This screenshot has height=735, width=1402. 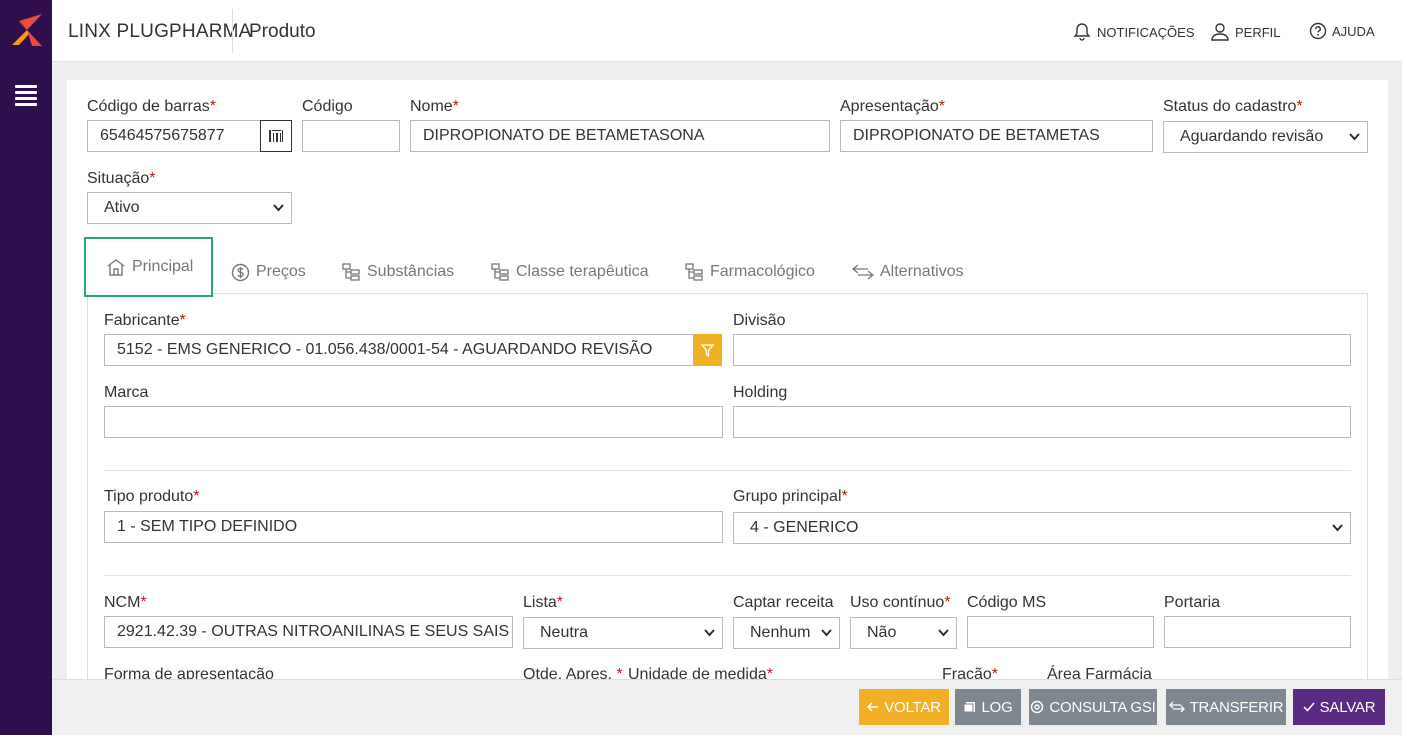 I want to click on profile-label: PERFIL, so click(x=1258, y=32).